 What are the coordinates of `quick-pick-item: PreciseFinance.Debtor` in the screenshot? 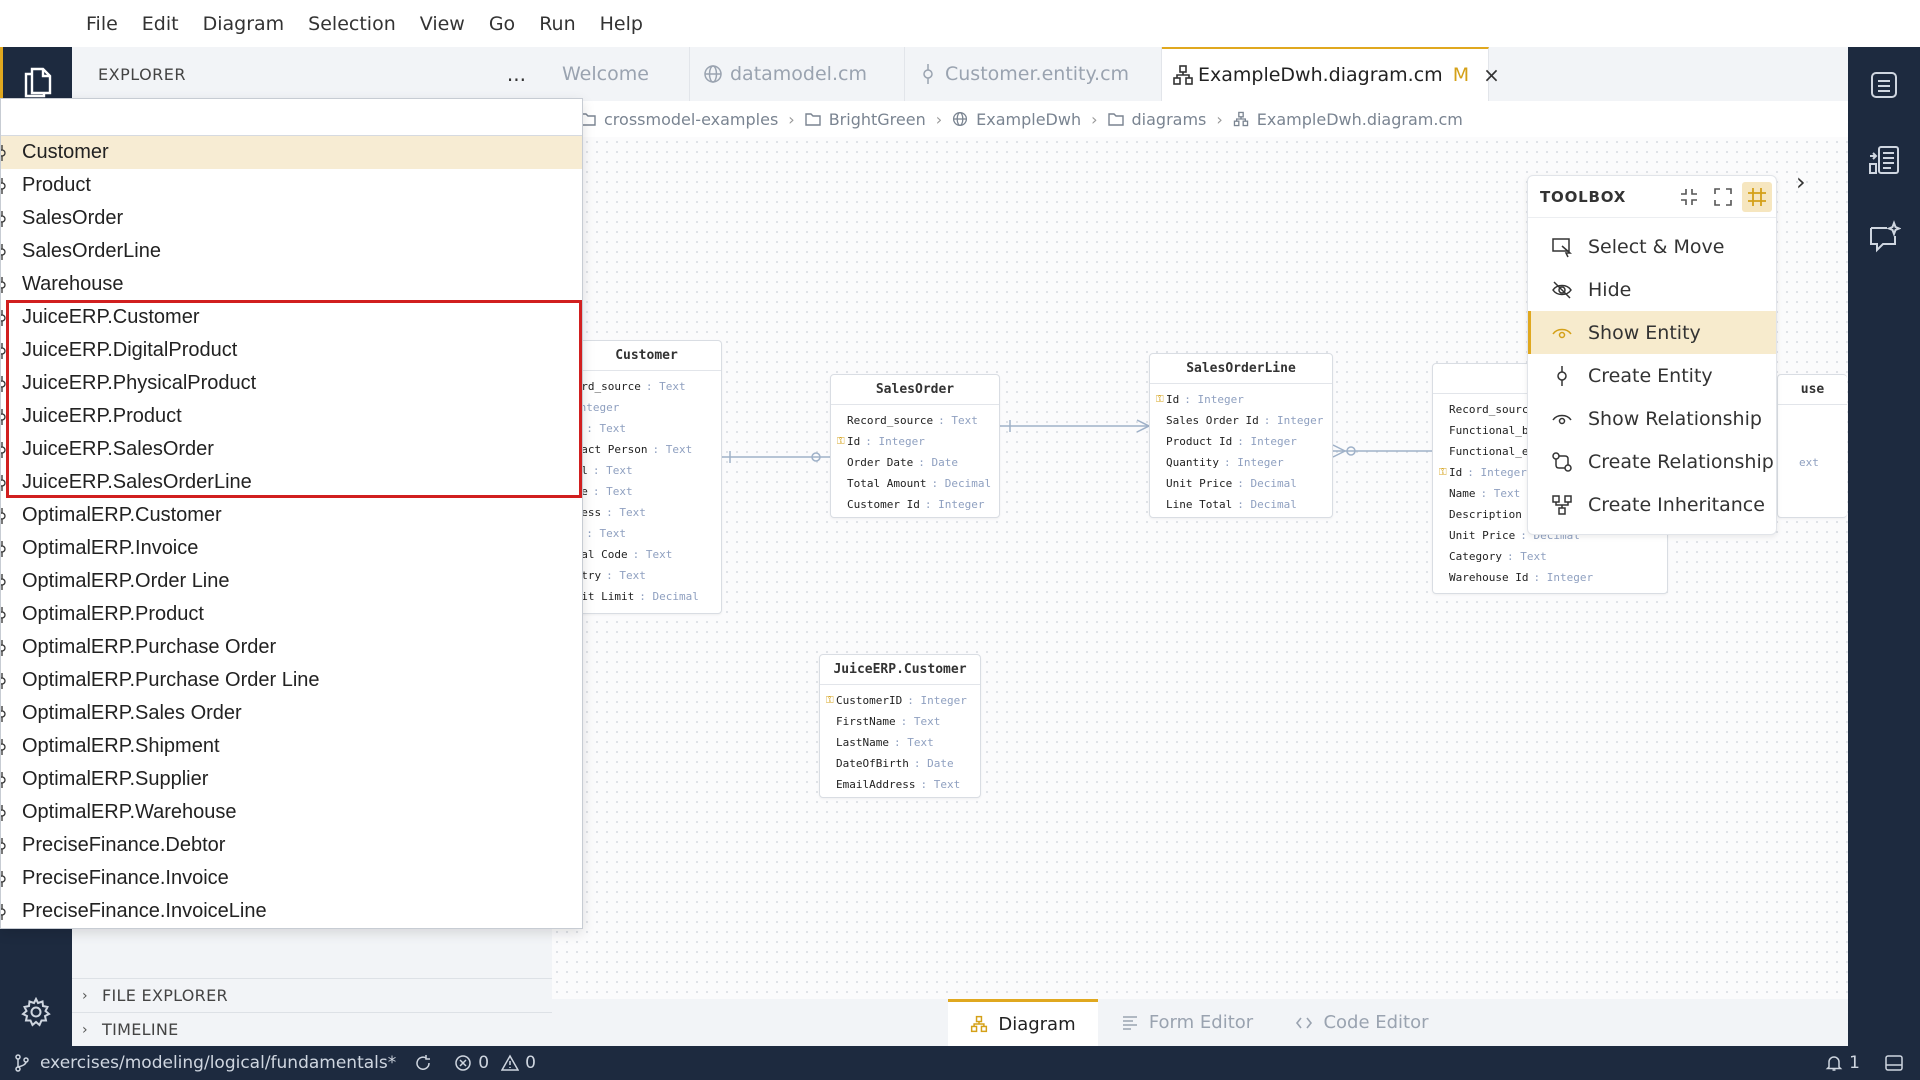 It's located at (291, 845).